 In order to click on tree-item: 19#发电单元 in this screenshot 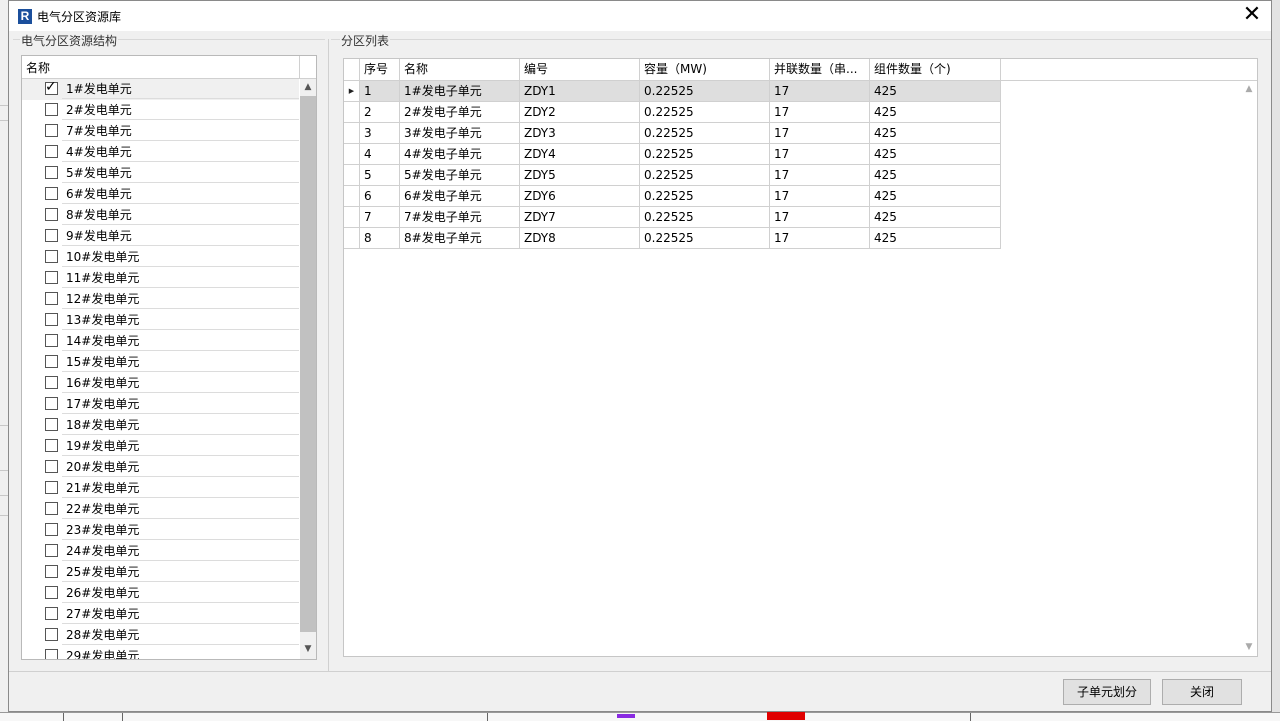, I will do `click(160, 446)`.